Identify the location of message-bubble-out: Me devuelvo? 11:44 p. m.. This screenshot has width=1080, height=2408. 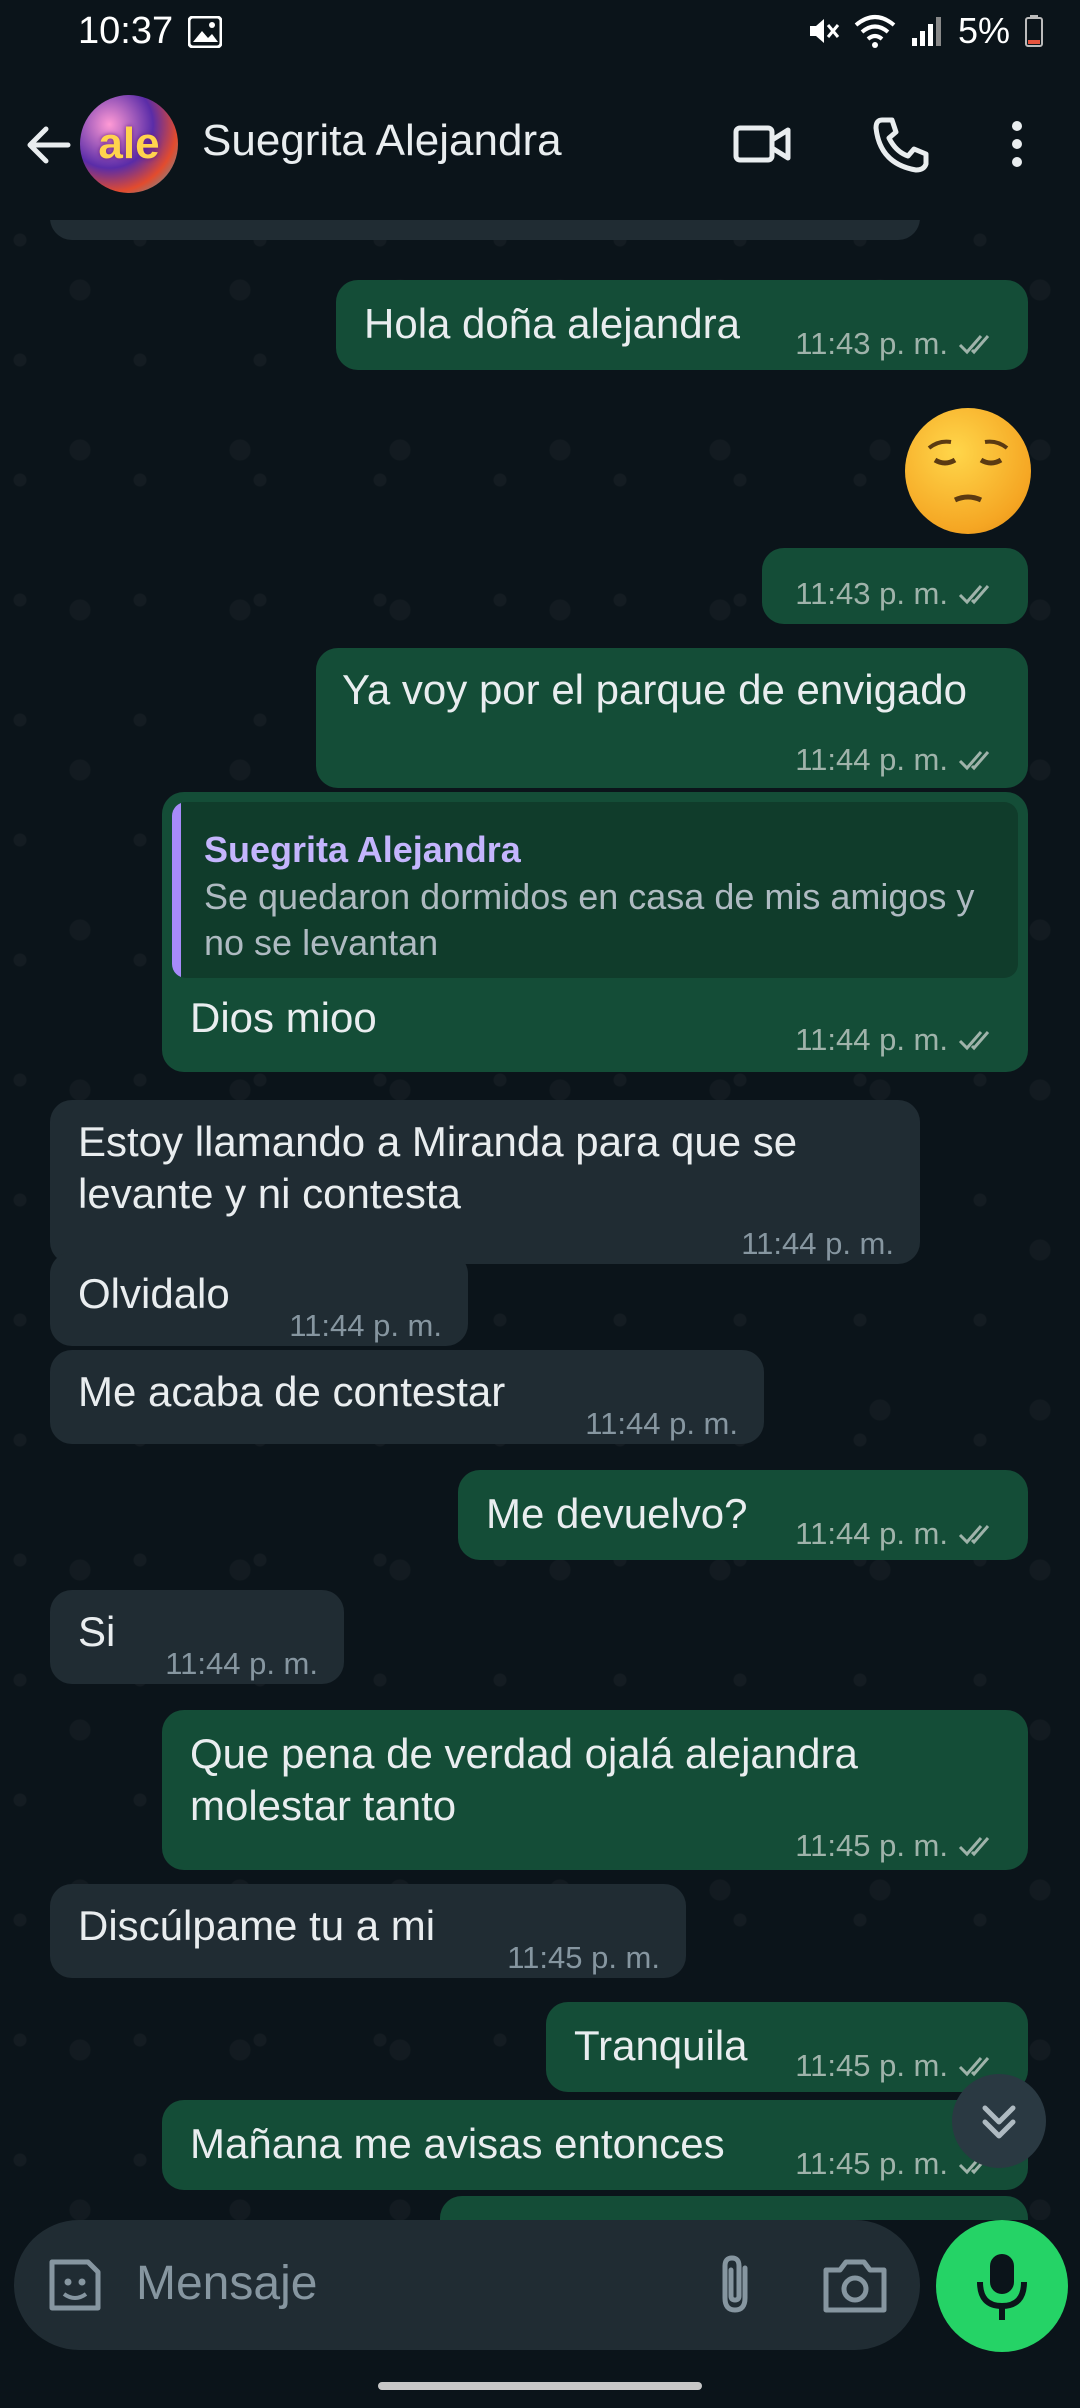
(743, 1515).